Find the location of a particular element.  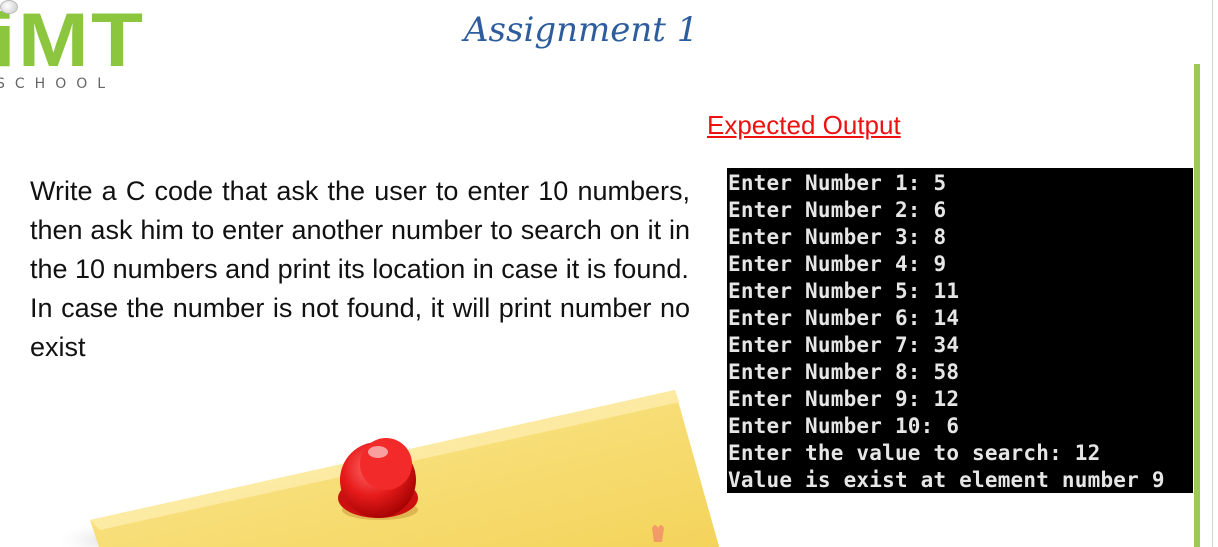

assignment-title: Assignment 1 is located at coordinates (581, 30).